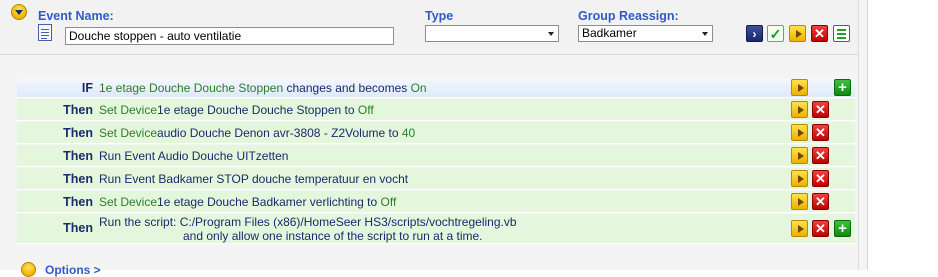  Describe the element at coordinates (775, 33) in the screenshot. I see `checkmark-icon: ✓` at that location.